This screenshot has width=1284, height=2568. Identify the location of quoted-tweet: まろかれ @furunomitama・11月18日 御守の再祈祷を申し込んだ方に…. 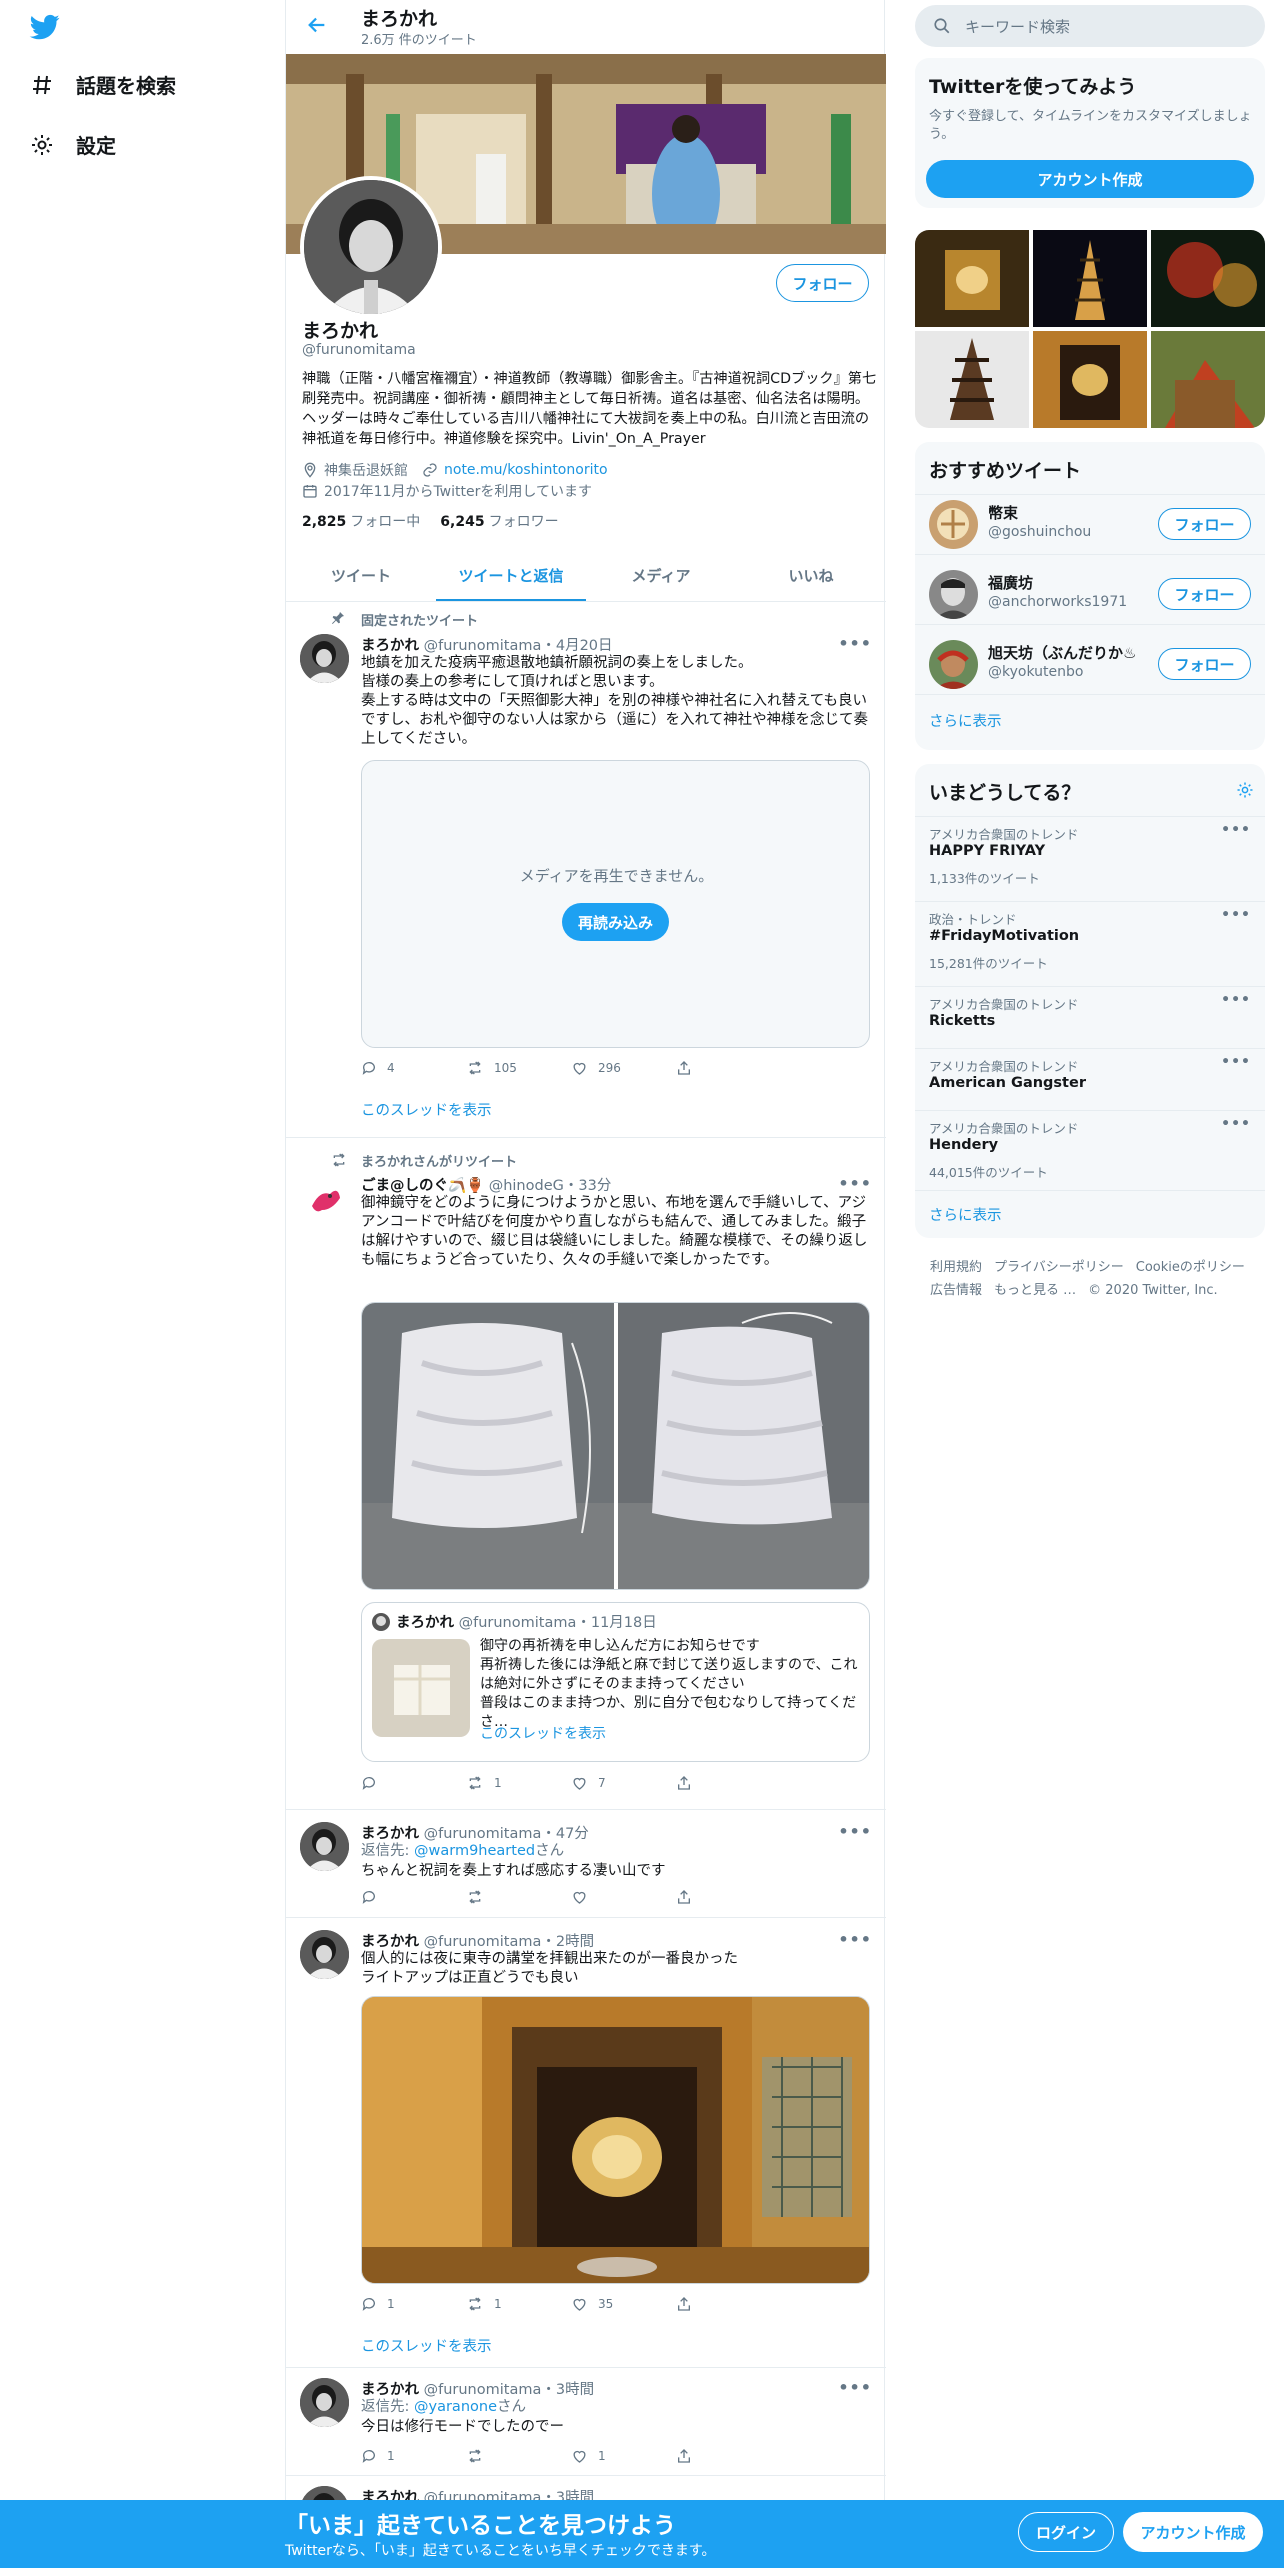
(615, 1682).